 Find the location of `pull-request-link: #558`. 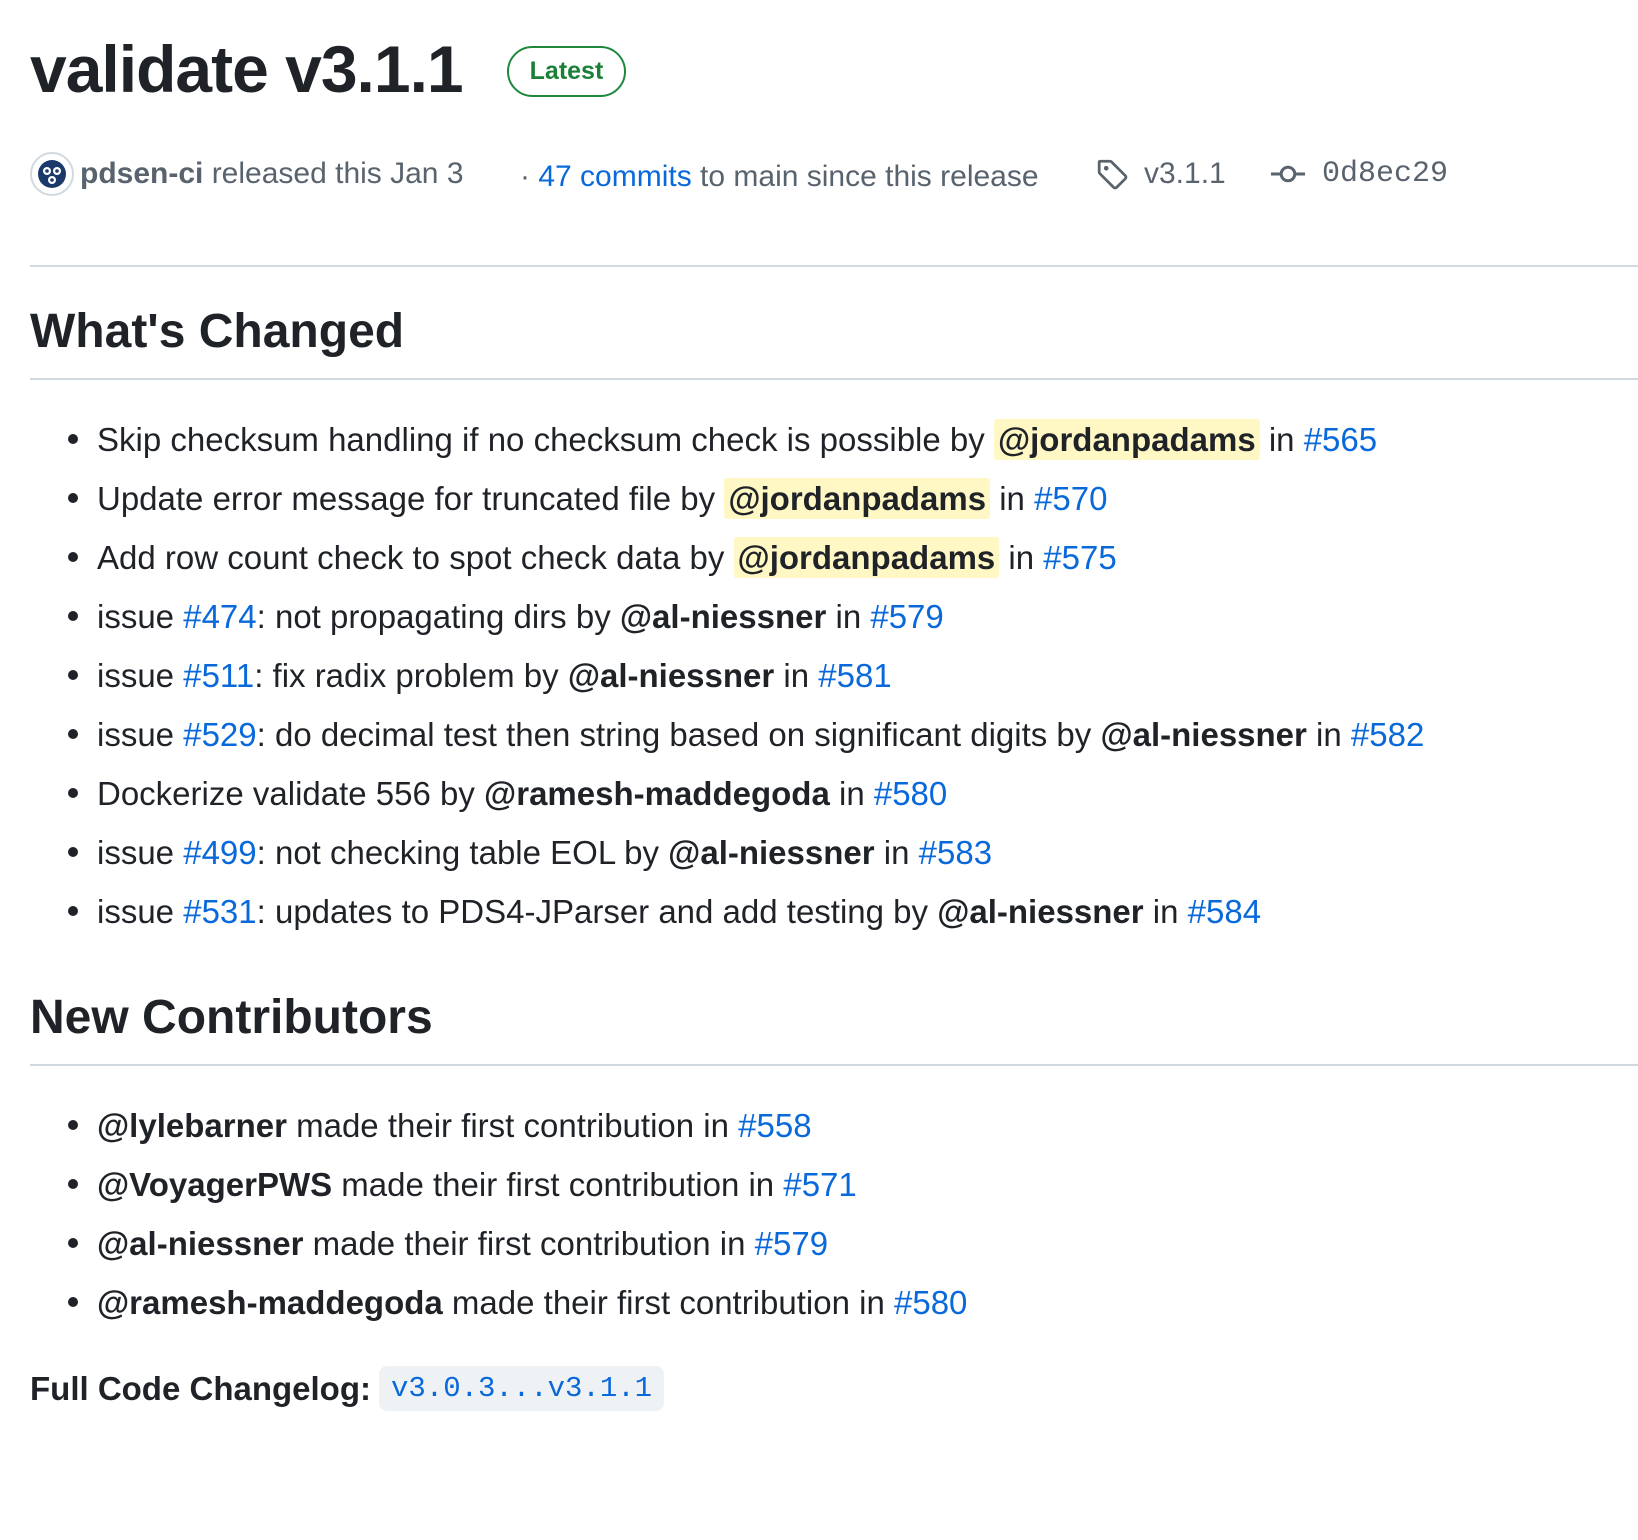

pull-request-link: #558 is located at coordinates (774, 1125).